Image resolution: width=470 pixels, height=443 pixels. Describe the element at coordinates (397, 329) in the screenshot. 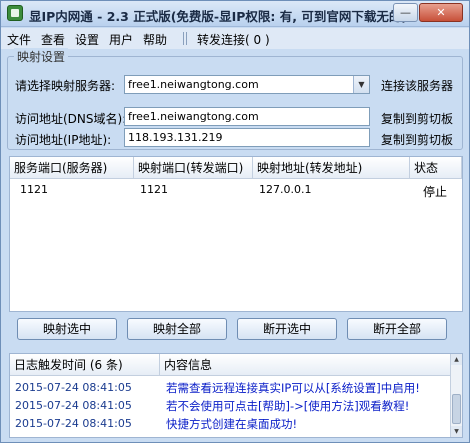

I see `disconnect-all-button: 断开全部` at that location.